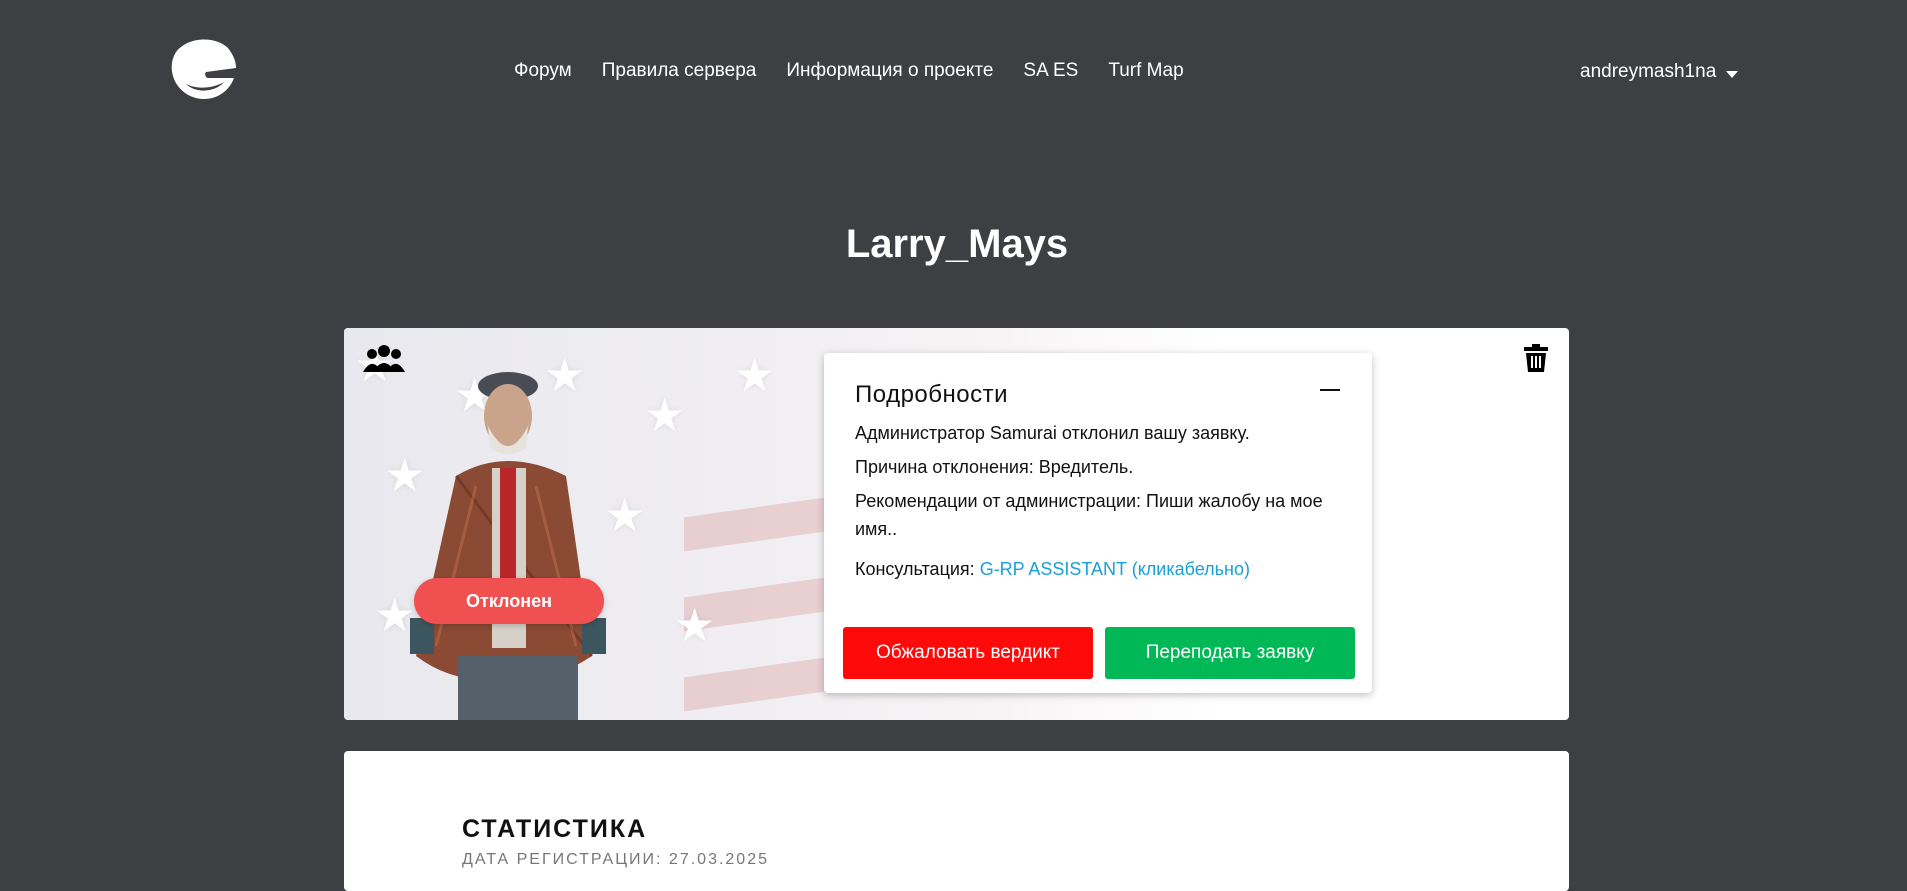 This screenshot has width=1907, height=891. I want to click on nav-project-info: Информация о проекте, so click(889, 71).